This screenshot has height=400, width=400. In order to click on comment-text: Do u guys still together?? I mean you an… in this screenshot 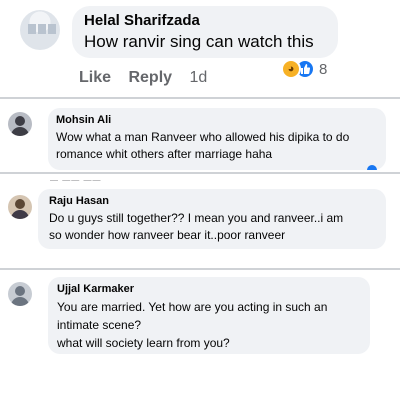, I will do `click(196, 226)`.